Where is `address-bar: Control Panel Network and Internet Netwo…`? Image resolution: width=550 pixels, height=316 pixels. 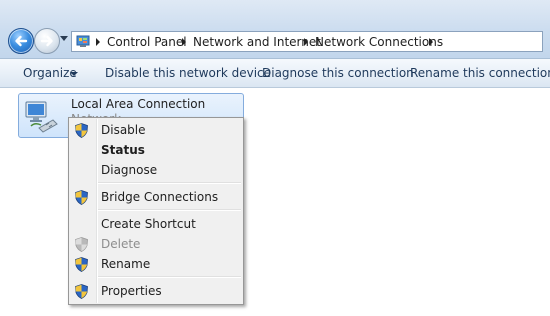
address-bar: Control Panel Network and Internet Netwo… is located at coordinates (307, 41).